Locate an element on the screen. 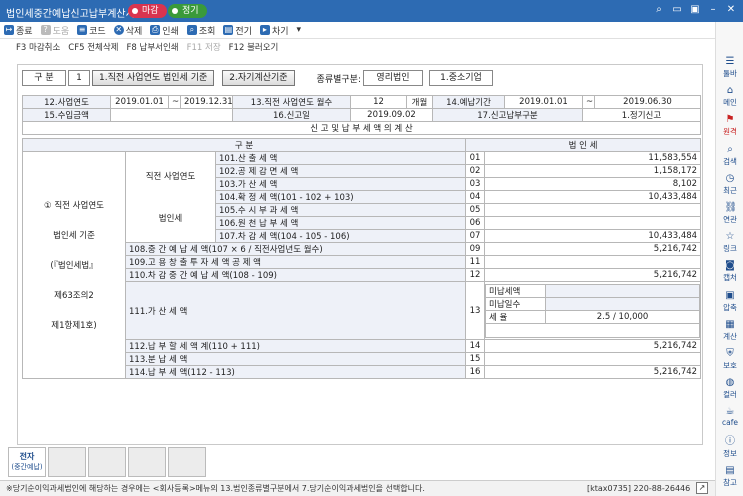 This screenshot has width=743, height=496. prior-months-label: 13.직전 사업연도 월수 is located at coordinates (291, 102).